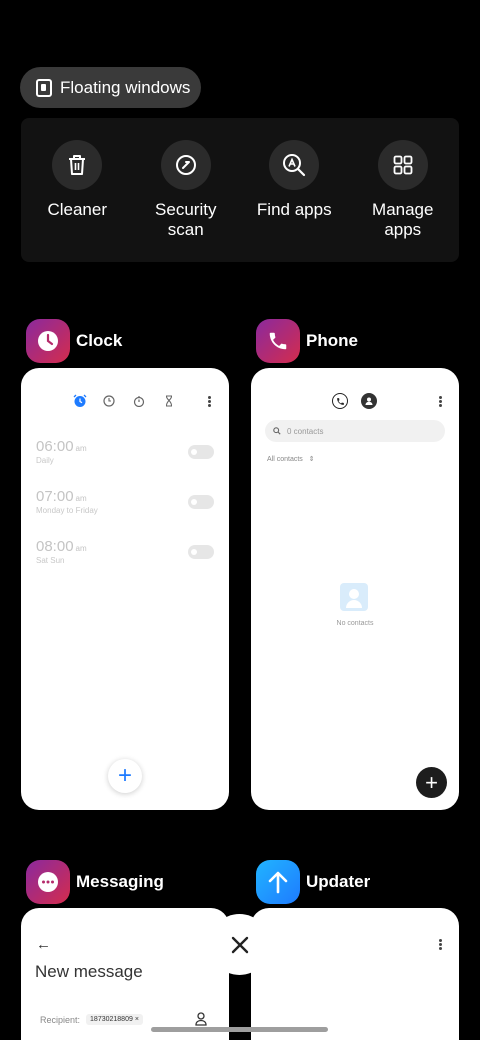 This screenshot has width=480, height=1040. What do you see at coordinates (125, 501) in the screenshot?
I see `alarm-item: 07:00 am Monday to Friday` at bounding box center [125, 501].